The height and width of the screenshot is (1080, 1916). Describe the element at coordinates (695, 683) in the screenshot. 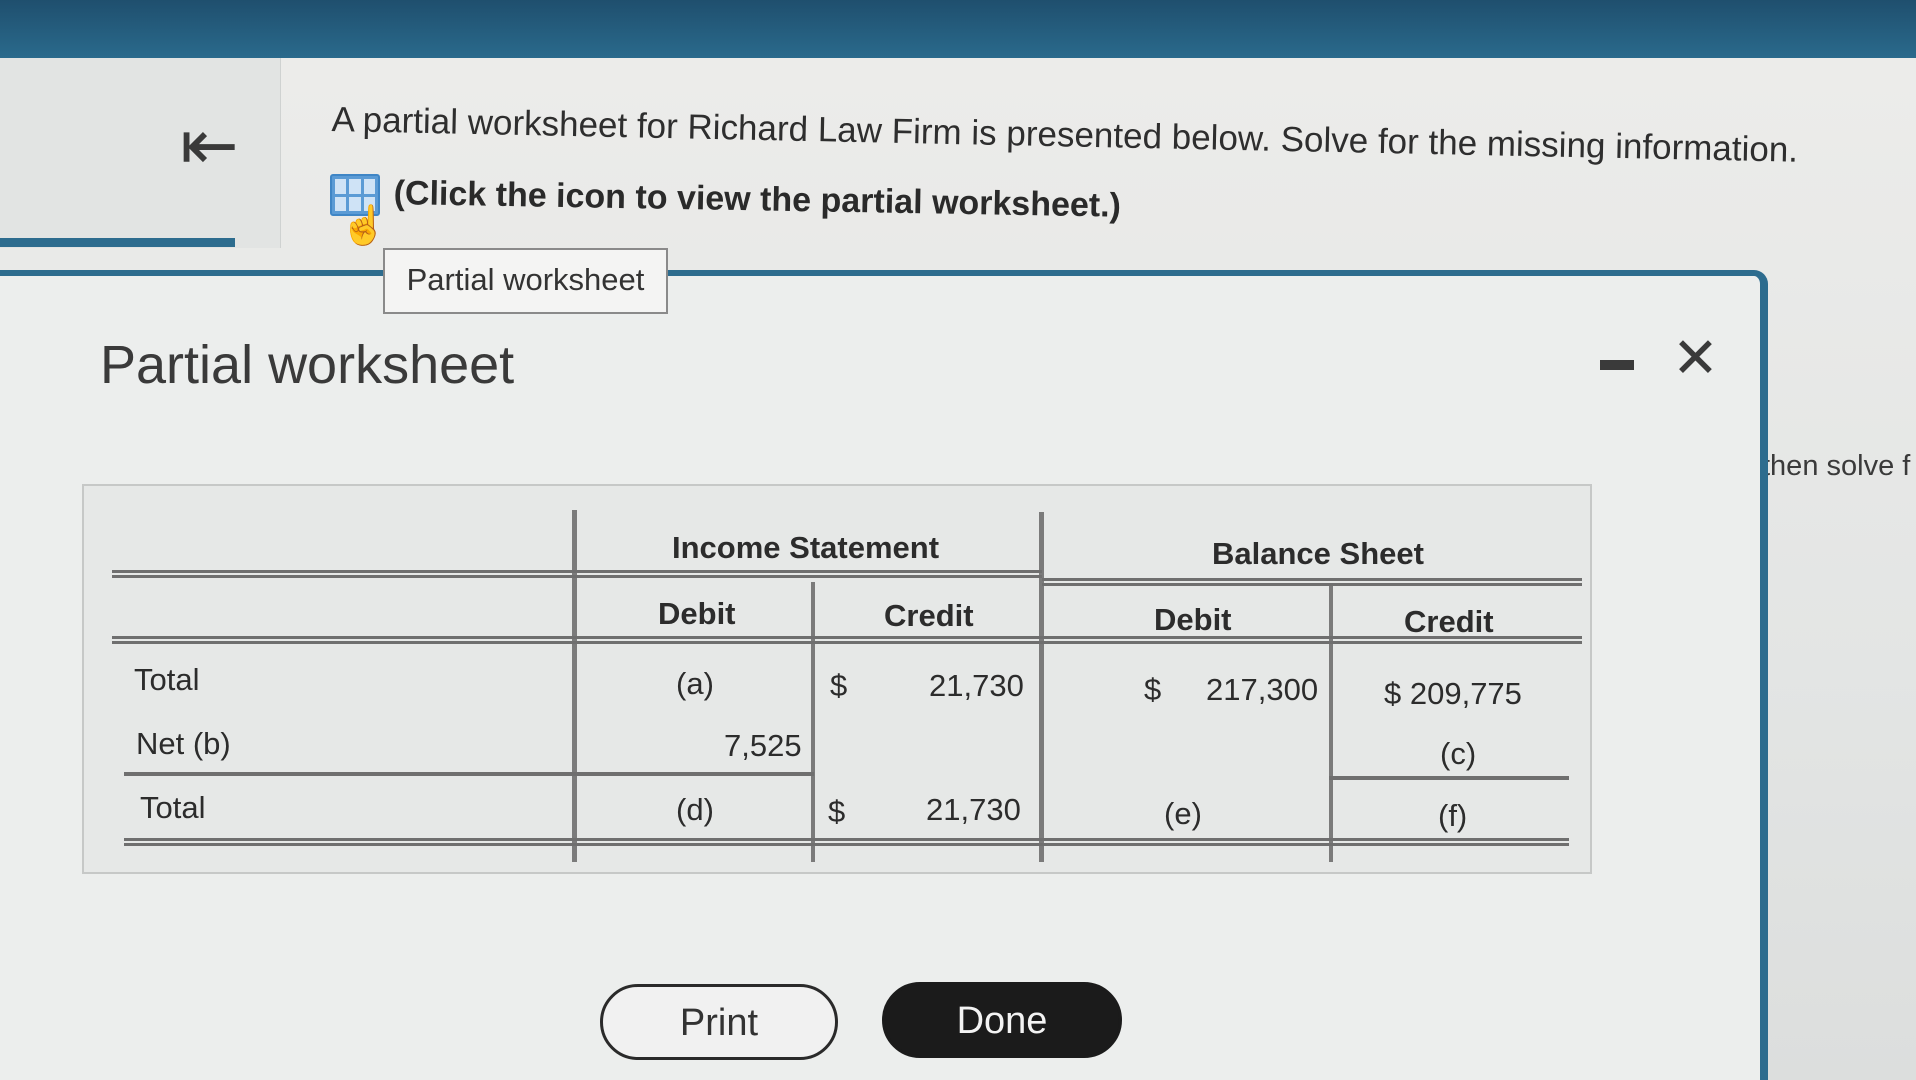

I see `is-debit-cell: (a)` at that location.